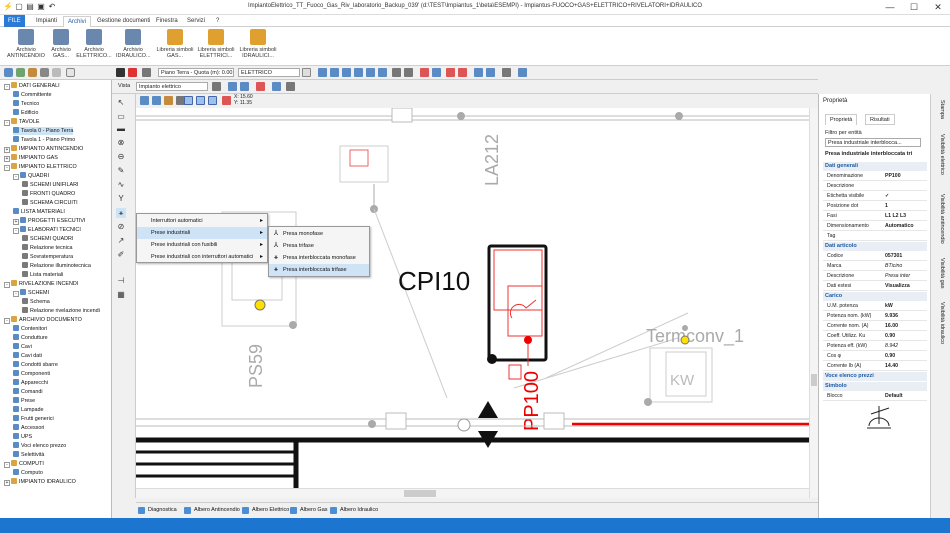  Describe the element at coordinates (322, 72) in the screenshot. I see `zoom-icon` at that location.